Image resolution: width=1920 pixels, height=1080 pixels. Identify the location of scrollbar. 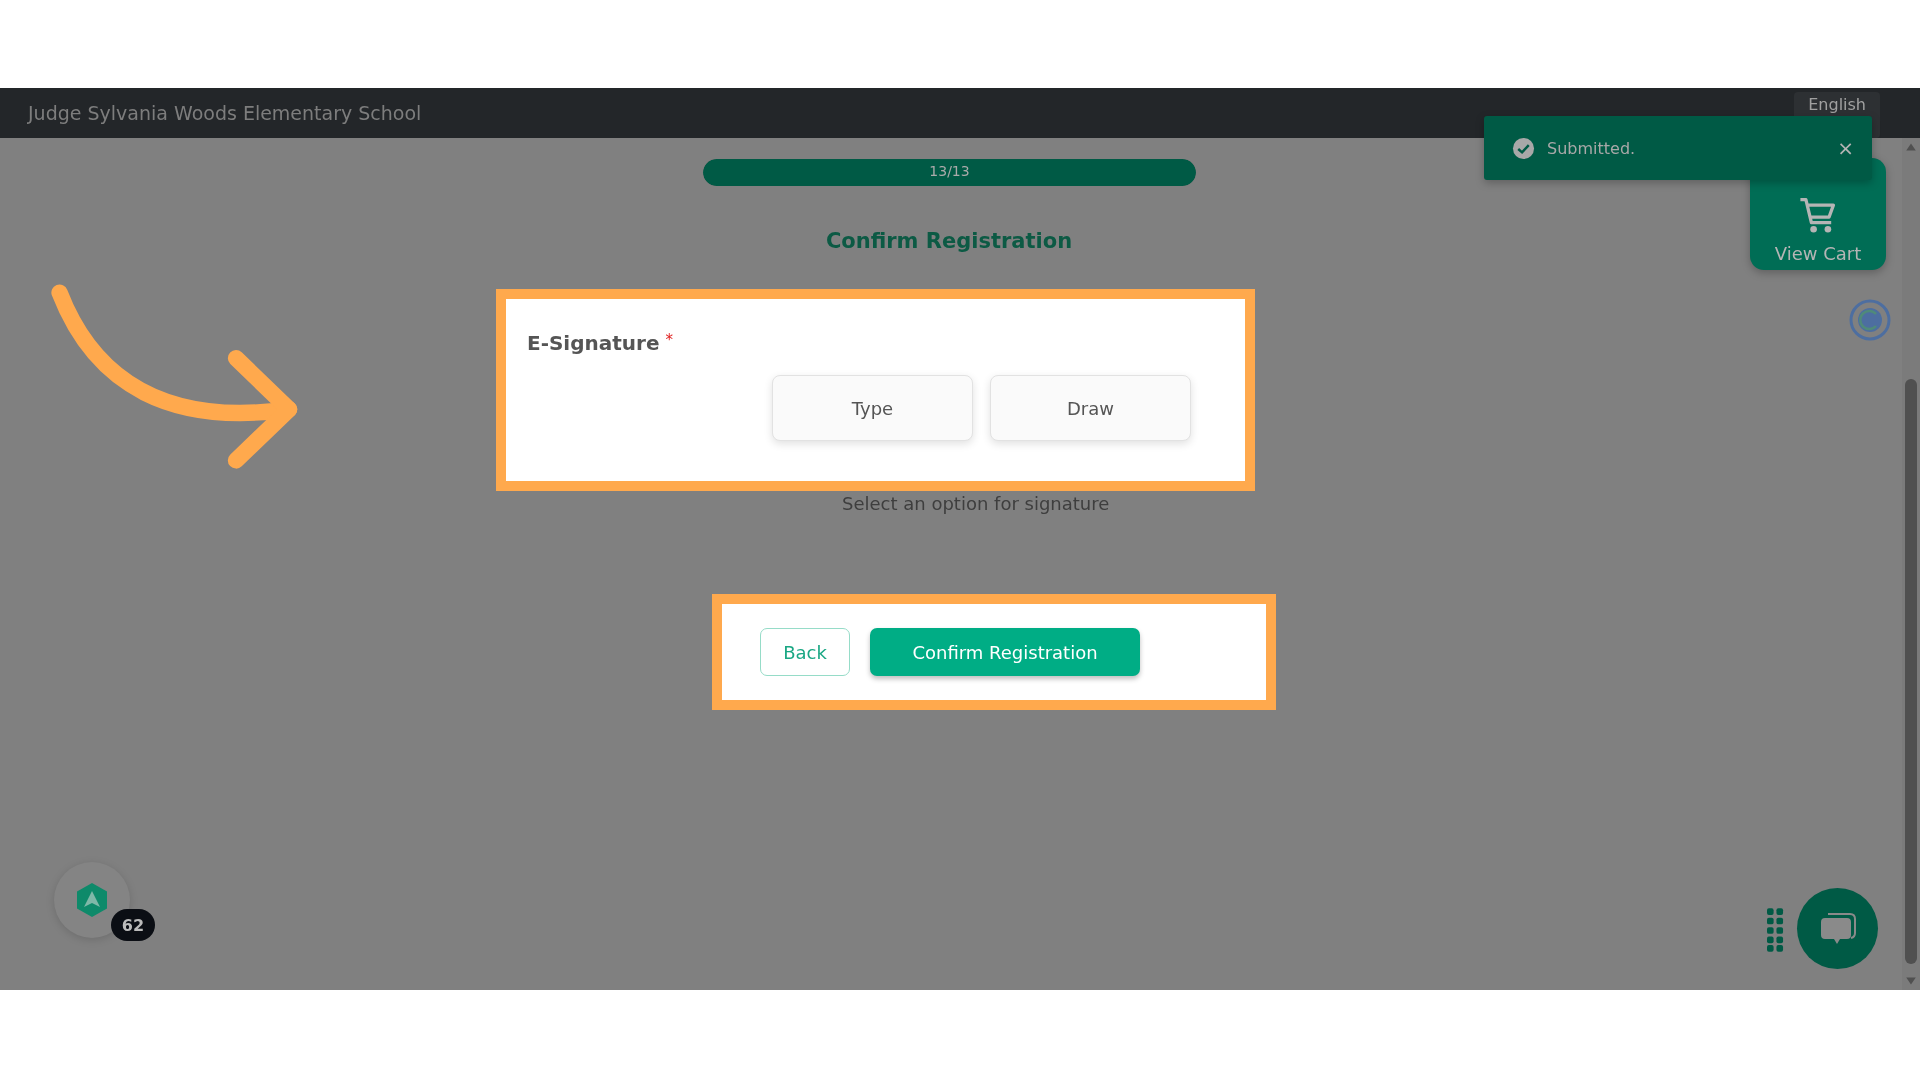
(1911, 564).